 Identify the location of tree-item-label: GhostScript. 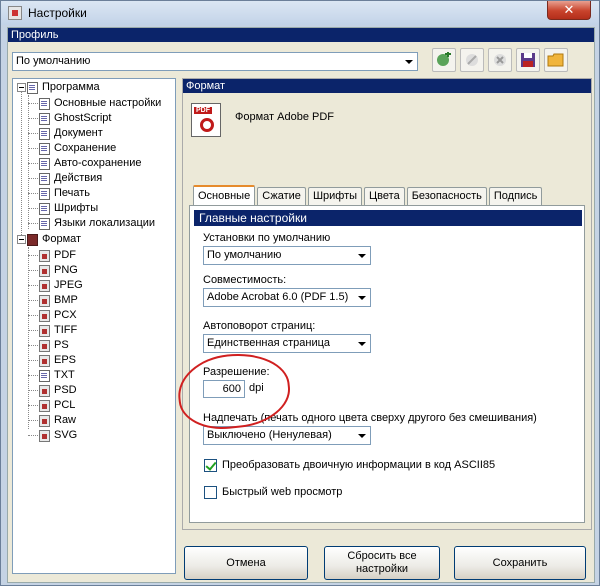
(83, 118).